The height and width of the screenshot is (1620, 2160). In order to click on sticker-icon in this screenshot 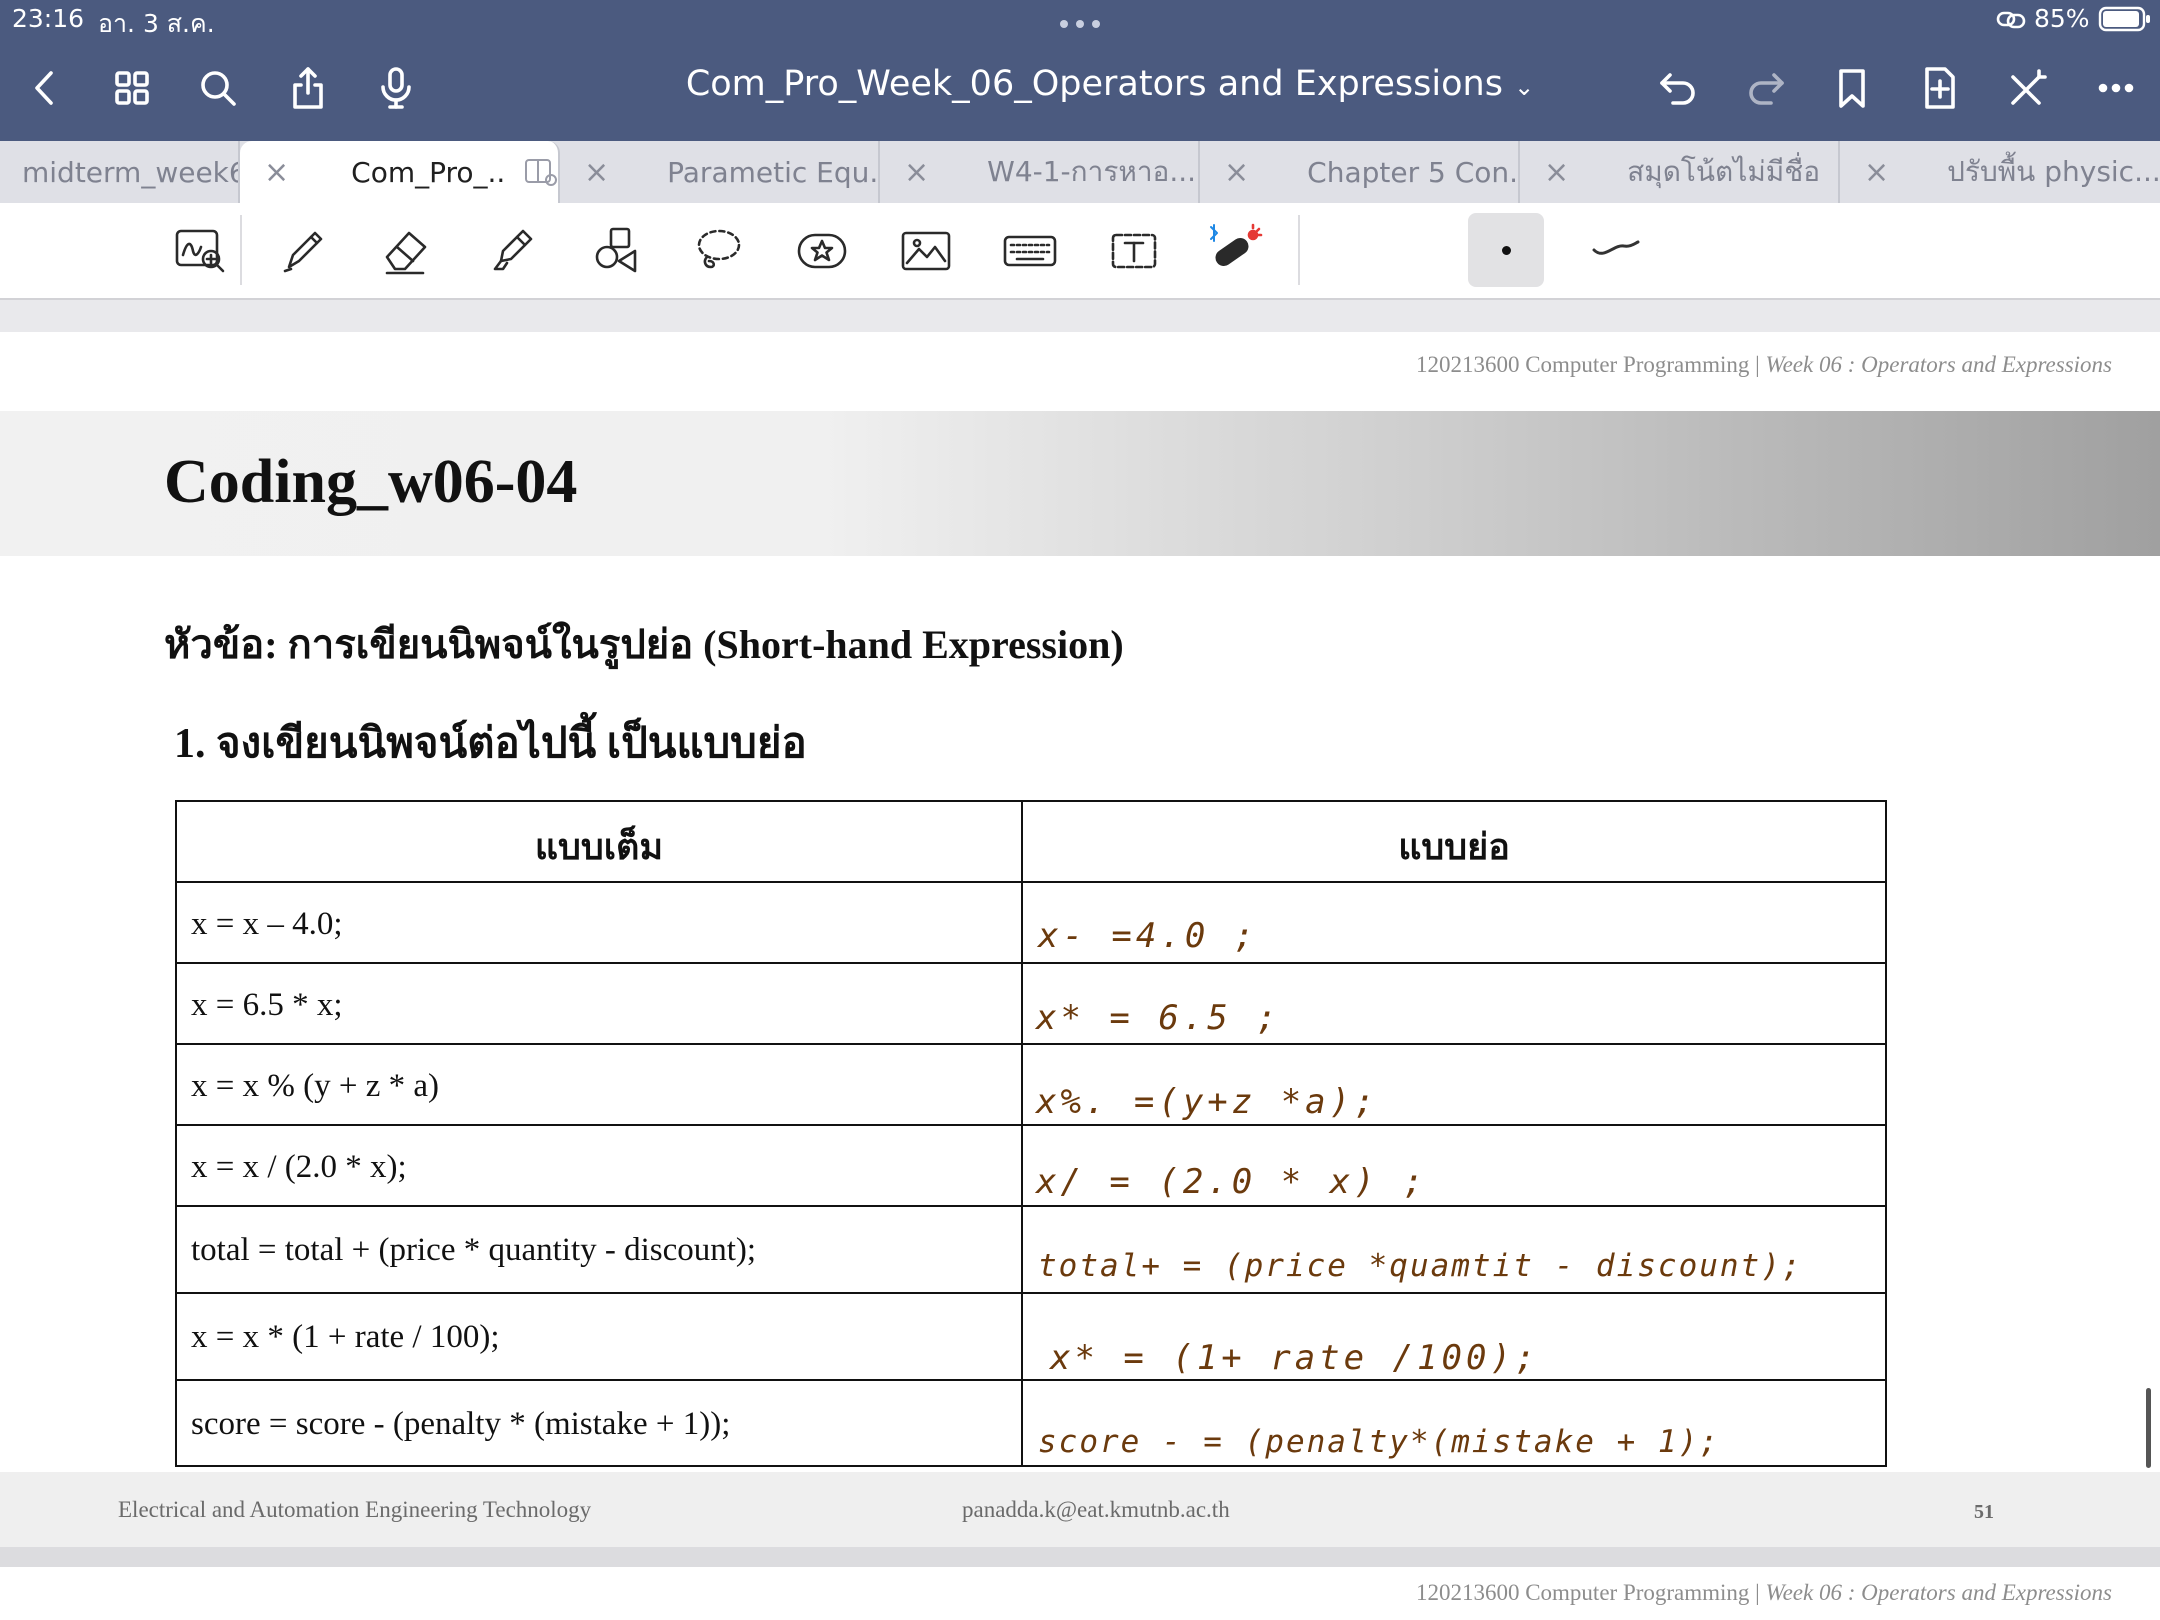, I will do `click(822, 250)`.